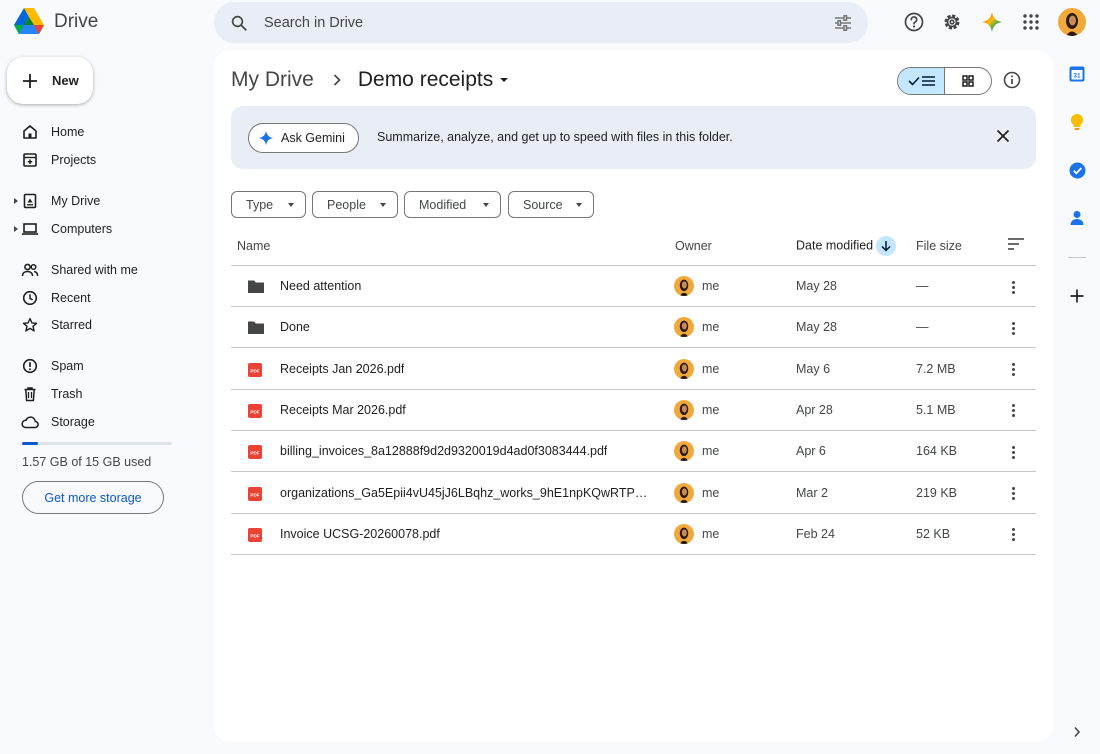 The image size is (1100, 754). Describe the element at coordinates (1077, 170) in the screenshot. I see `tasks-icon` at that location.